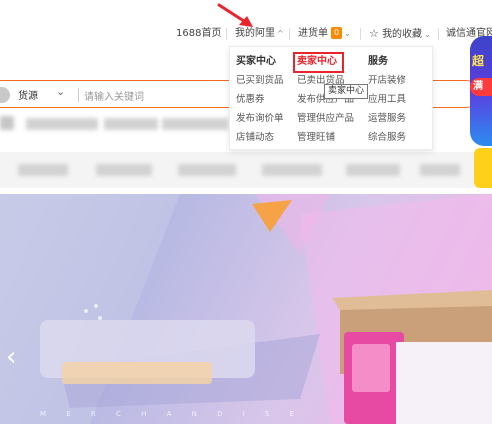  I want to click on service-link: 应用工具, so click(387, 99).